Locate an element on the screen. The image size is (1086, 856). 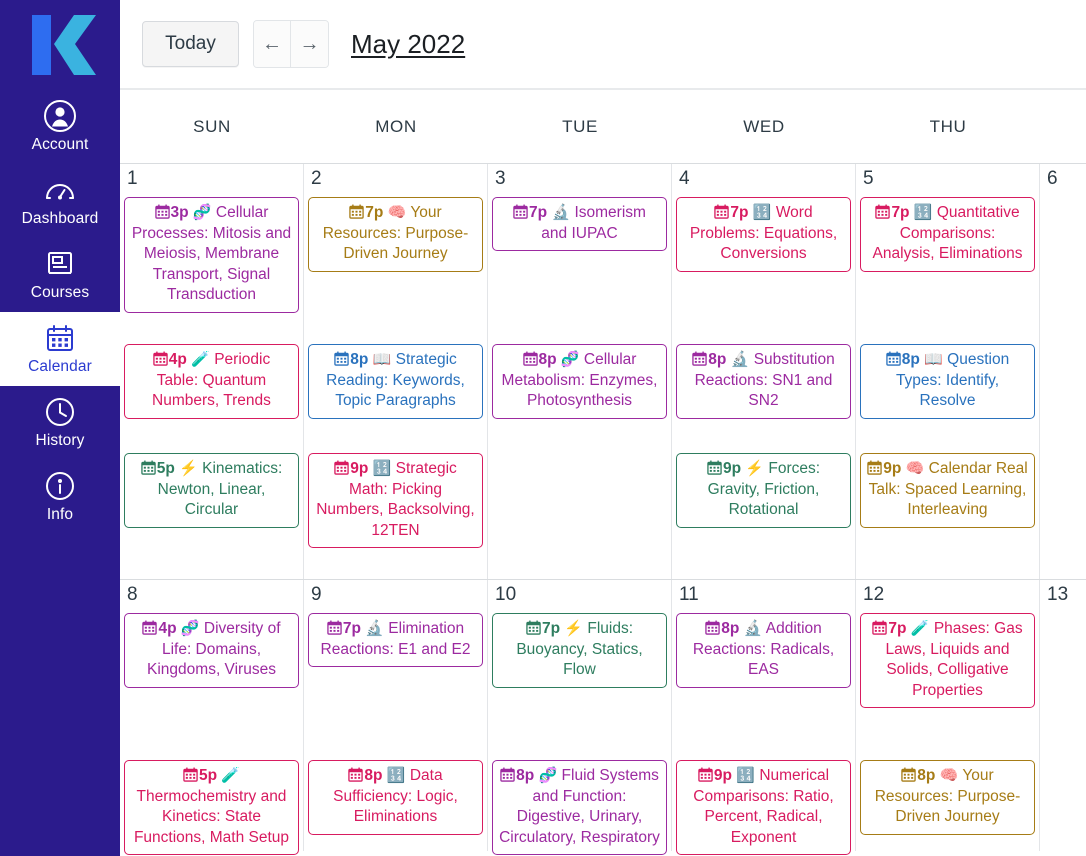
event-slot: 8p 📖 Question Types: Identify, Resolve is located at coordinates (947, 381).